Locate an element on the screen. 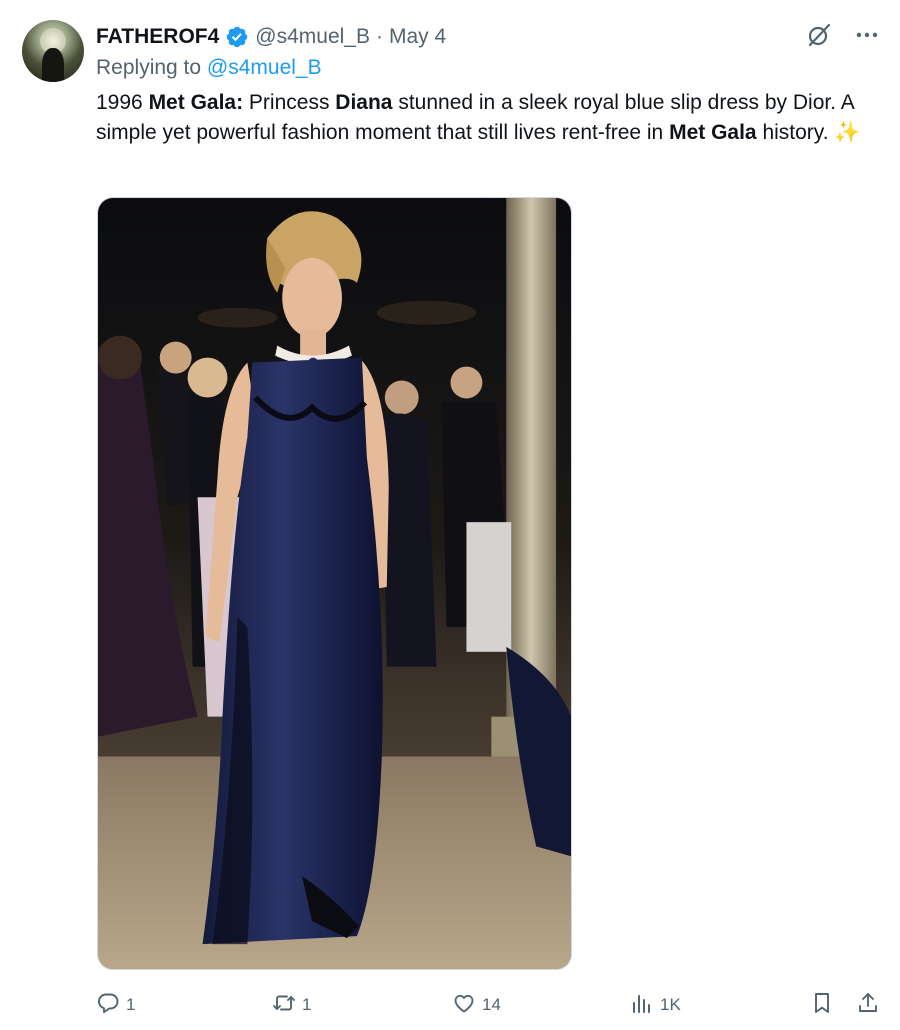 The width and height of the screenshot is (900, 1030). top-actions is located at coordinates (843, 35).